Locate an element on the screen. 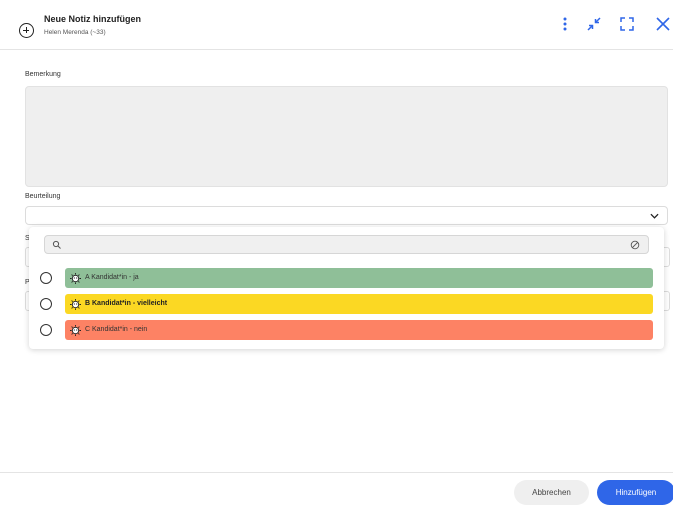  search-input is located at coordinates (347, 245).